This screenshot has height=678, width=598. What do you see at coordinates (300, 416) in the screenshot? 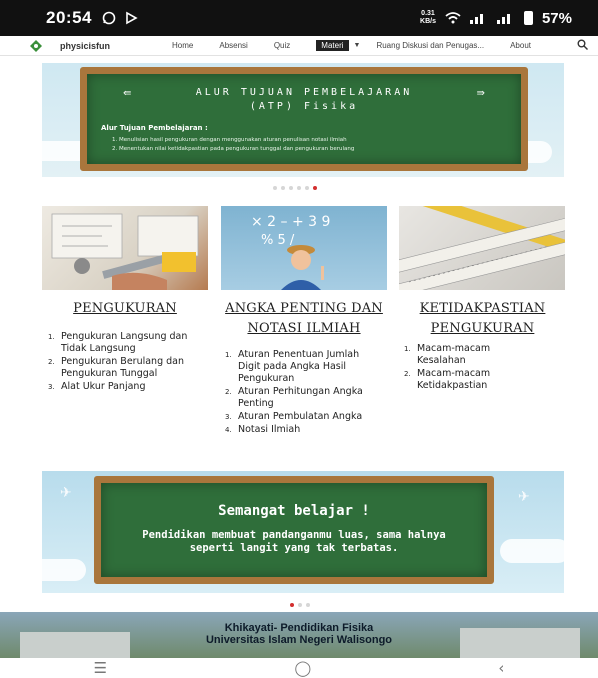
I see `list-item-label: Aturan Pembulatan Angka` at bounding box center [300, 416].